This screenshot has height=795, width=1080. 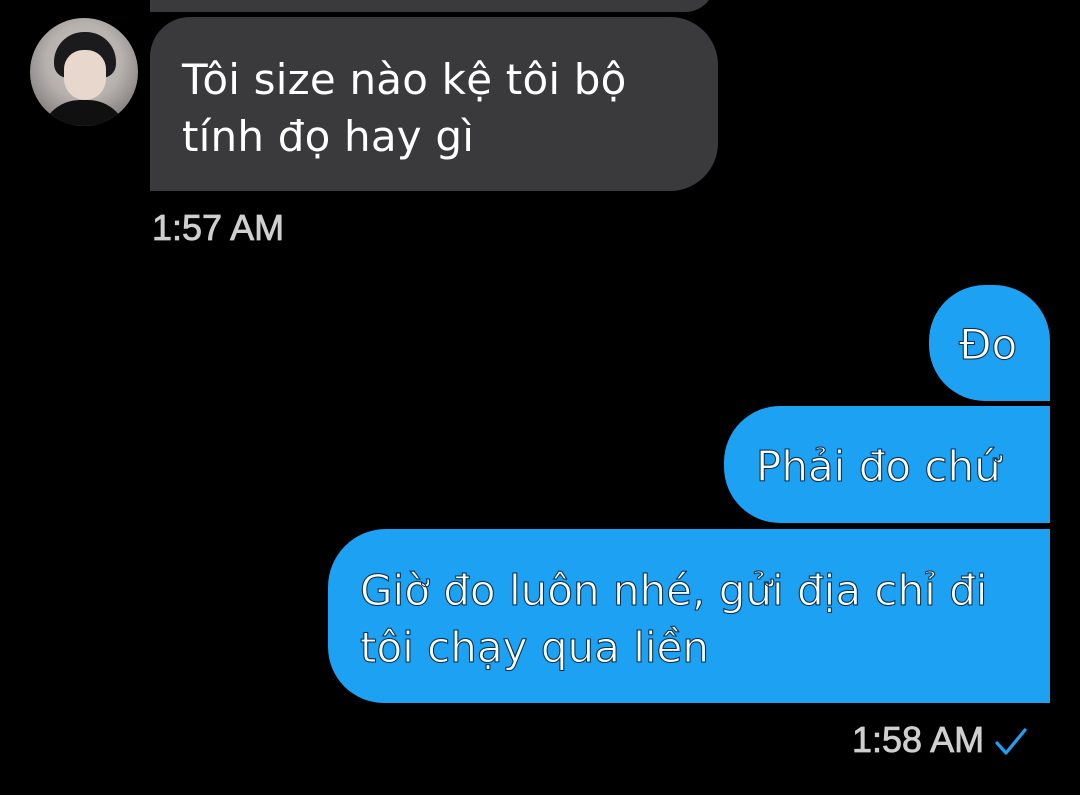 What do you see at coordinates (887, 464) in the screenshot?
I see `sent-message-bubble: Phải đo chứ` at bounding box center [887, 464].